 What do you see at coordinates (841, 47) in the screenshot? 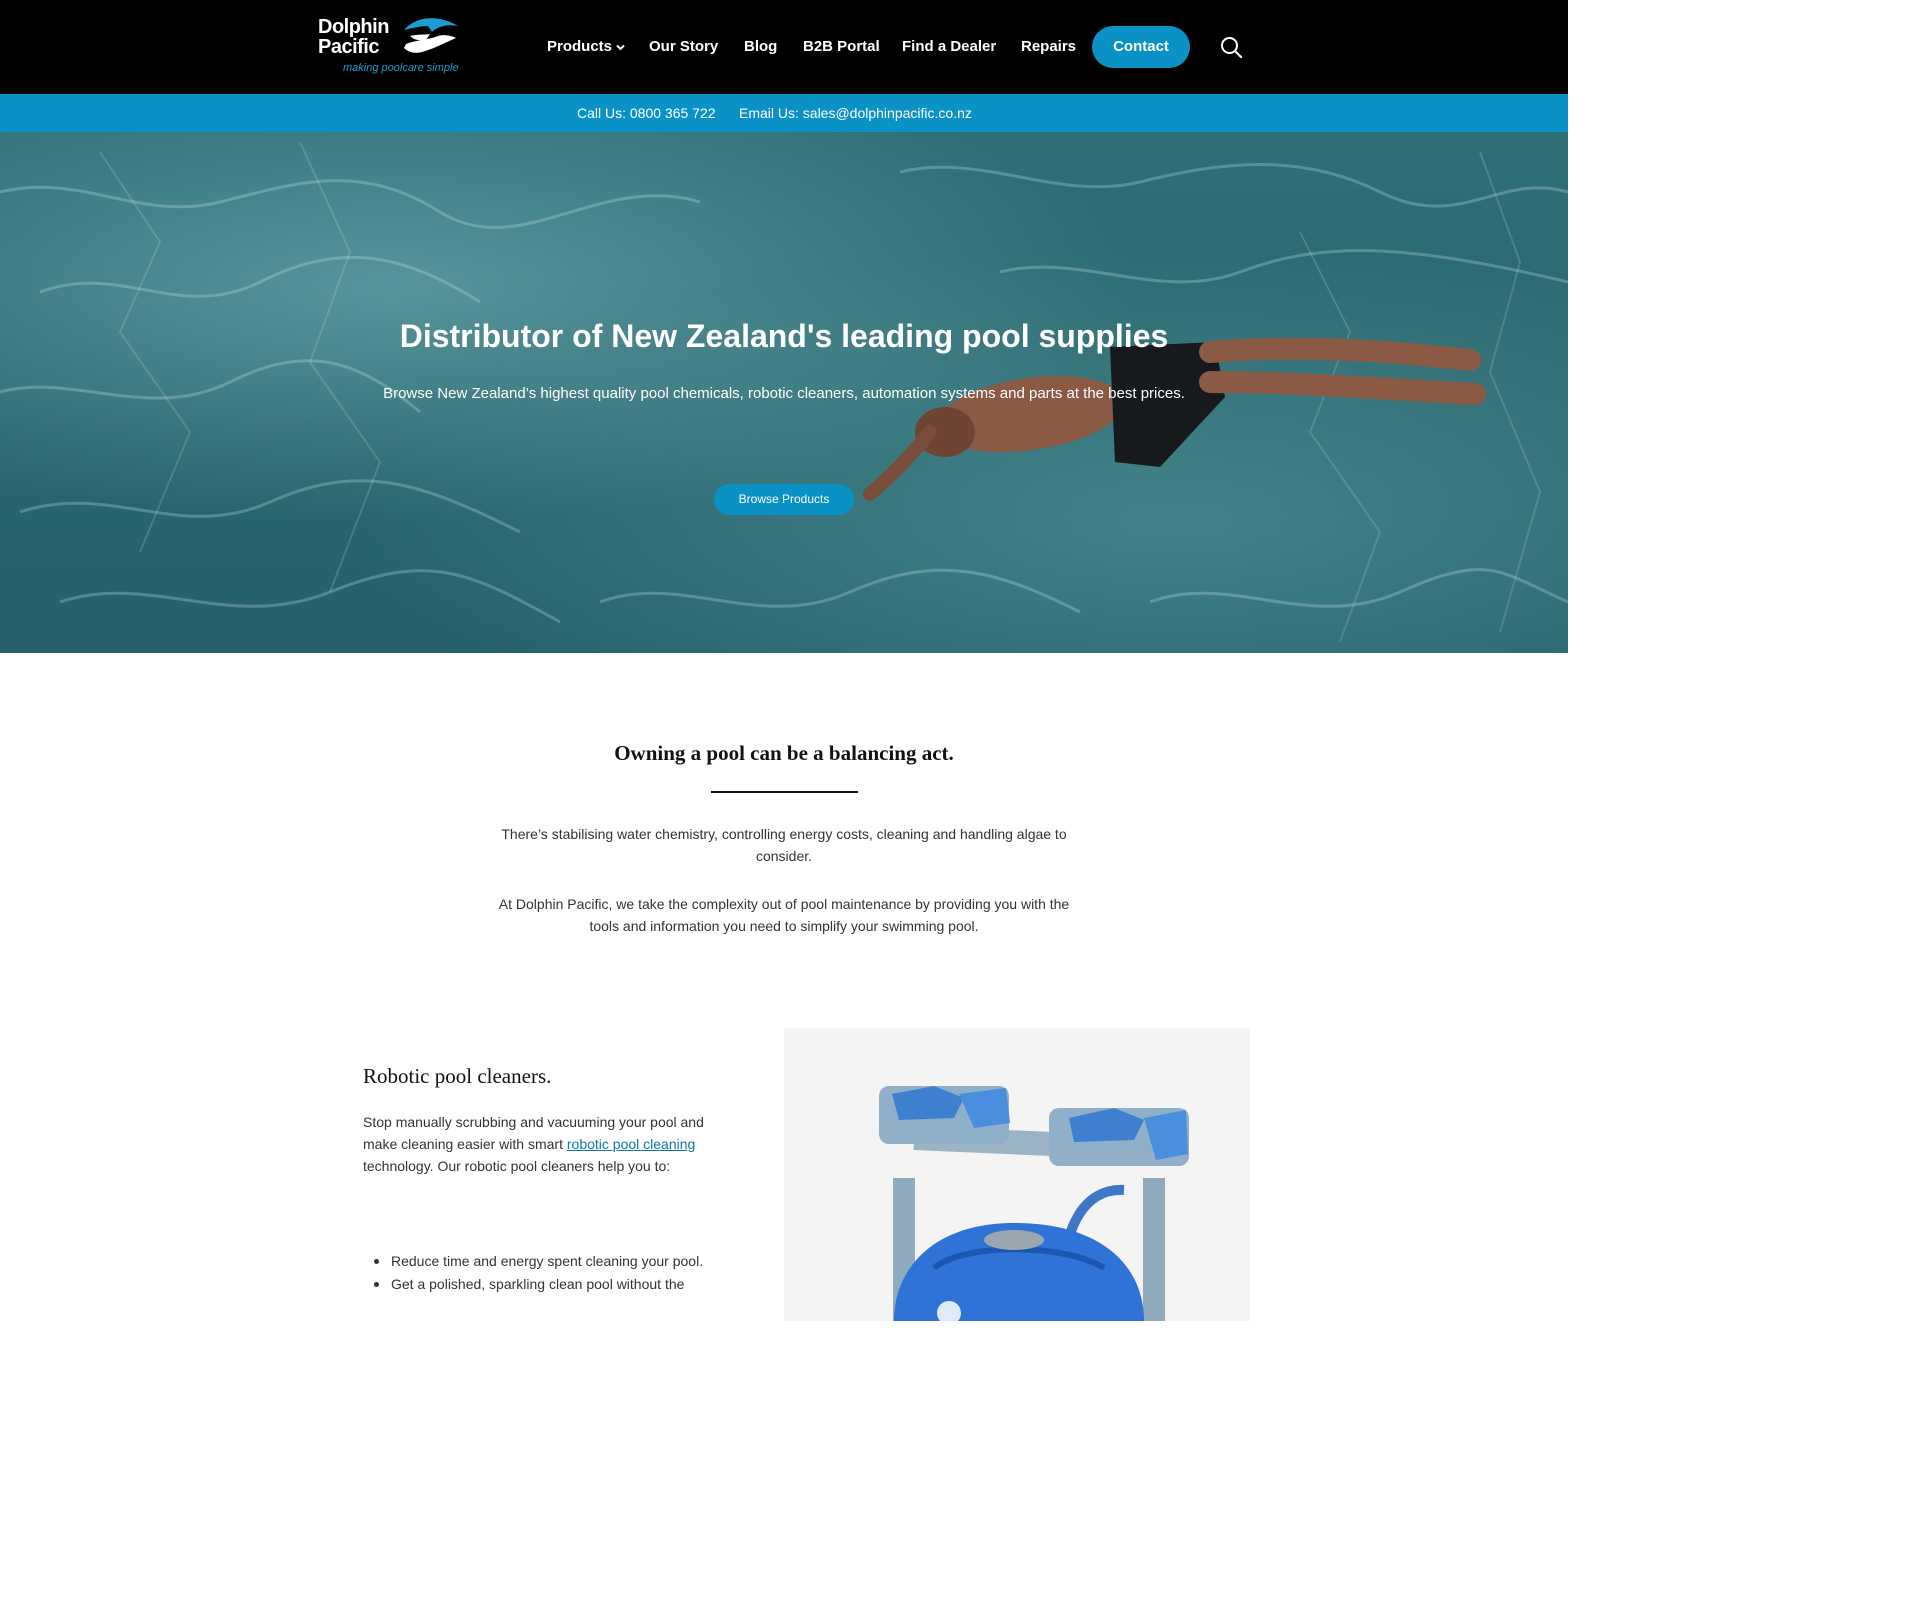
I see `nav-item-b2b-portal: B2B Portal` at bounding box center [841, 47].